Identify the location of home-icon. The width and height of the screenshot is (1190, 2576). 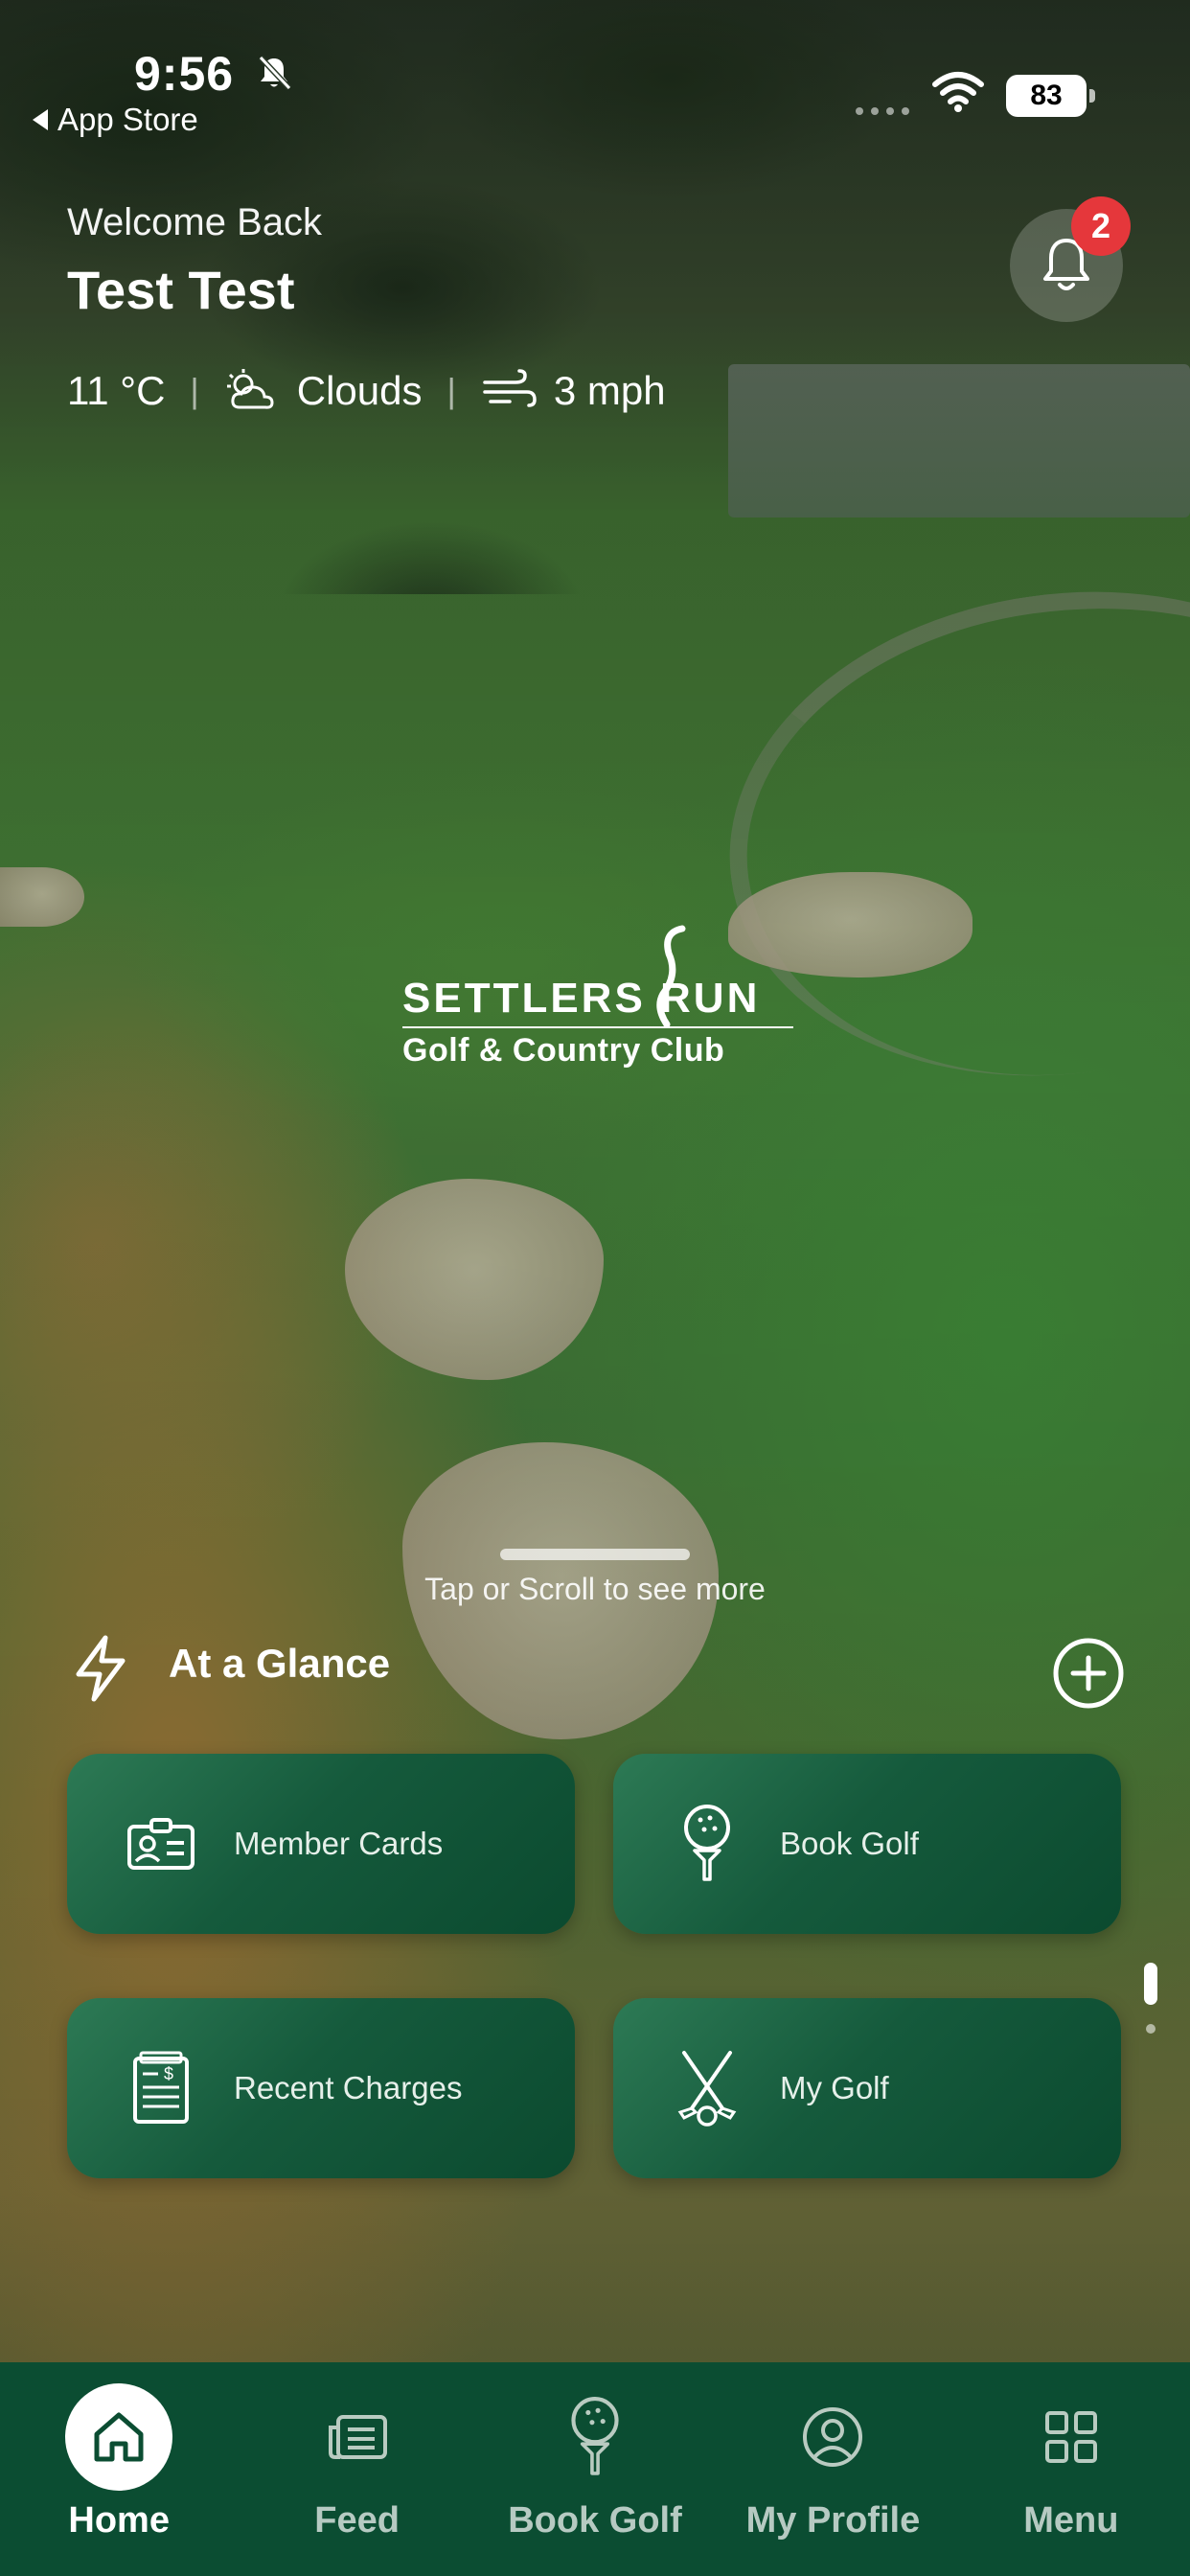
(119, 2437).